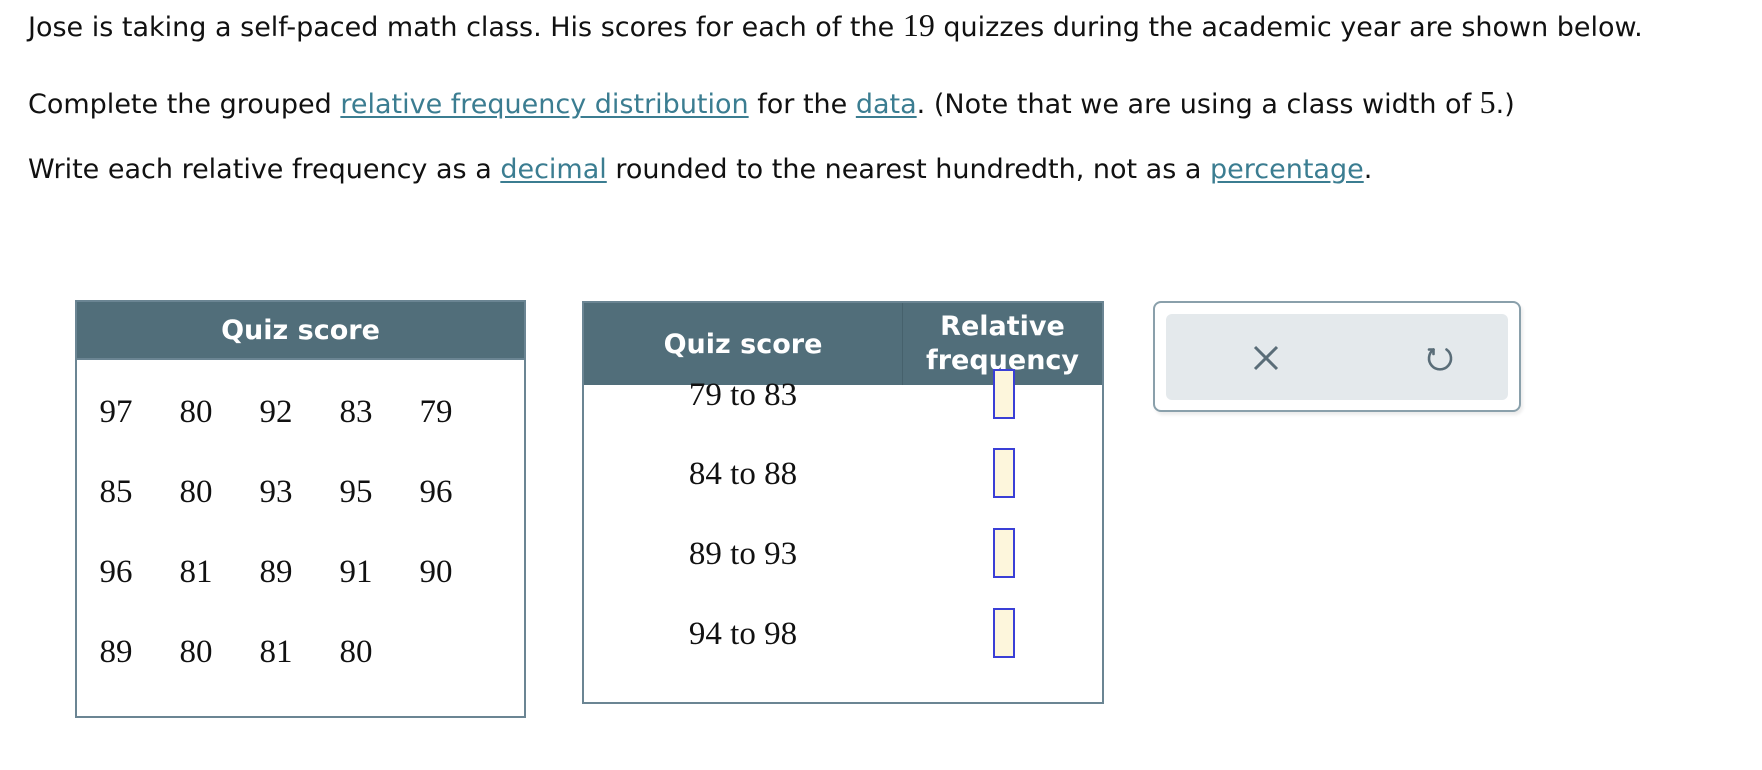 The image size is (1762, 770). I want to click on undo-button, so click(1440, 358).